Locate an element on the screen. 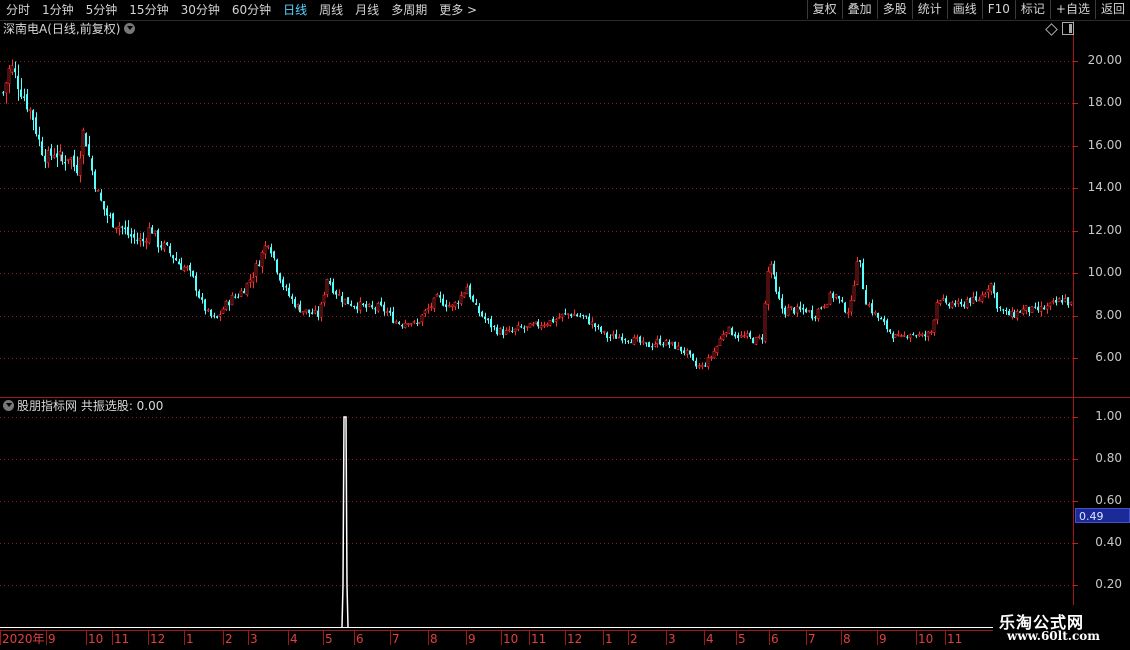 The height and width of the screenshot is (650, 1130). diamond-icon is located at coordinates (1051, 29).